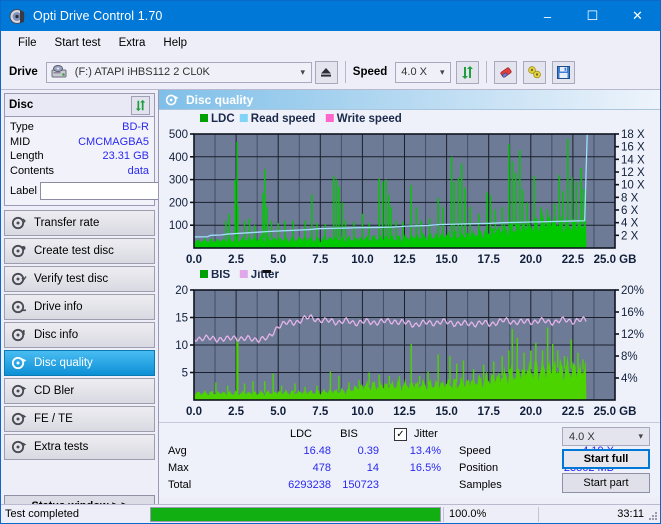  I want to click on drive-label: Drive, so click(23, 72).